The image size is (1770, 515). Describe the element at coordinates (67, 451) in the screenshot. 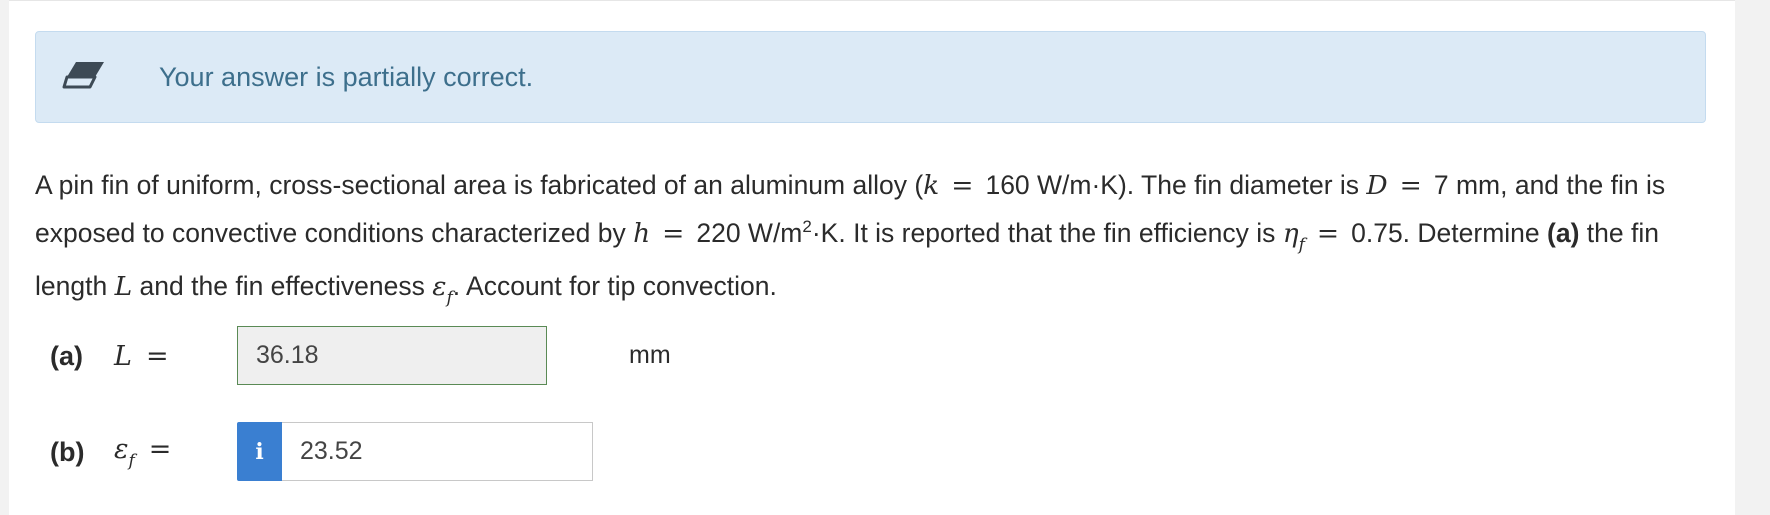

I see `part-label: (b)` at that location.